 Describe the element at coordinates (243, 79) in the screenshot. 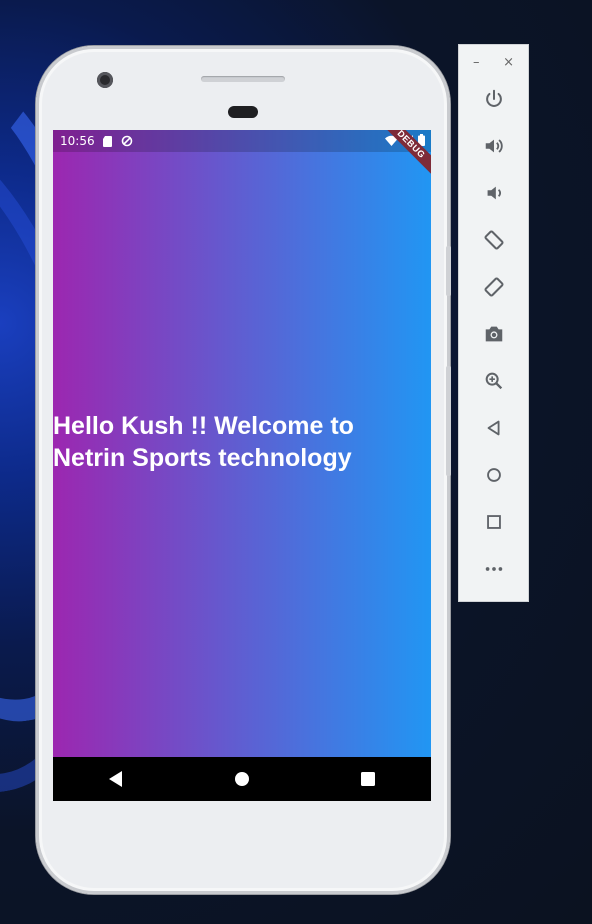

I see `top-speaker-grille` at that location.